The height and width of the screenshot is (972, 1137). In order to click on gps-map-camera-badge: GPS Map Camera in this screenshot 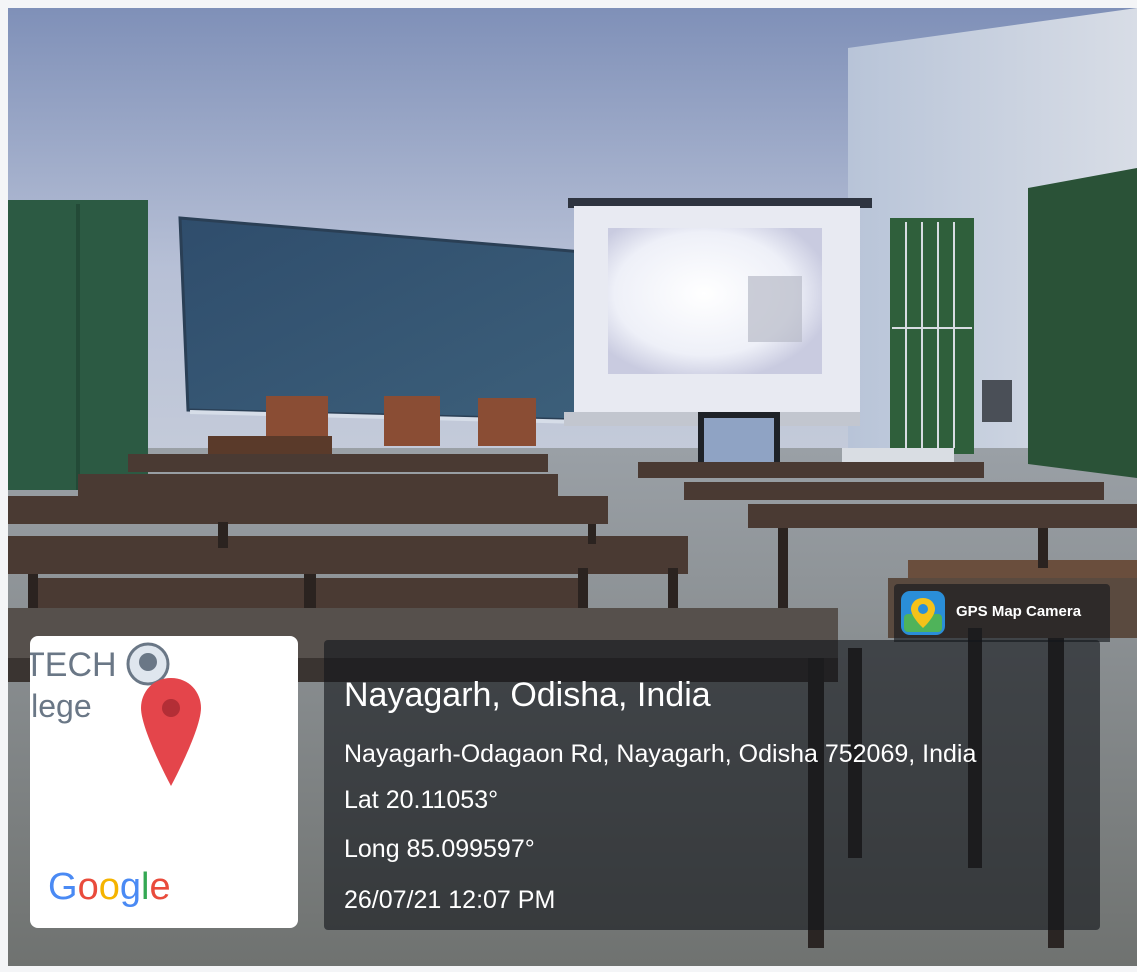, I will do `click(1002, 613)`.